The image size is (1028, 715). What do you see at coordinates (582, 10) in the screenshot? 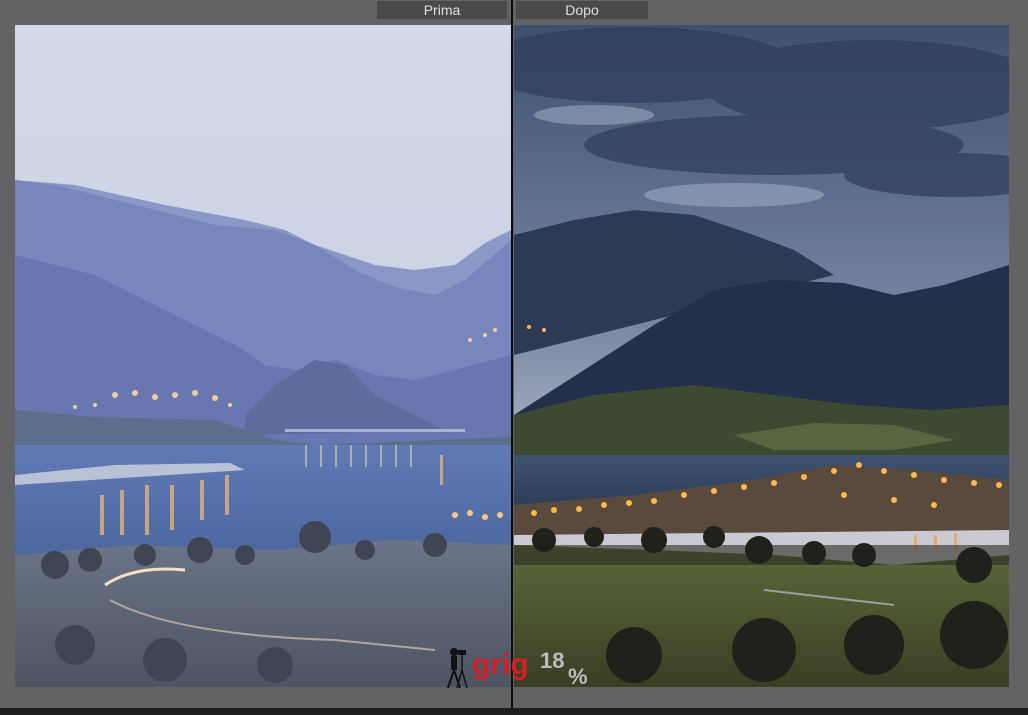
I see `after-label-tab: Dopo` at bounding box center [582, 10].